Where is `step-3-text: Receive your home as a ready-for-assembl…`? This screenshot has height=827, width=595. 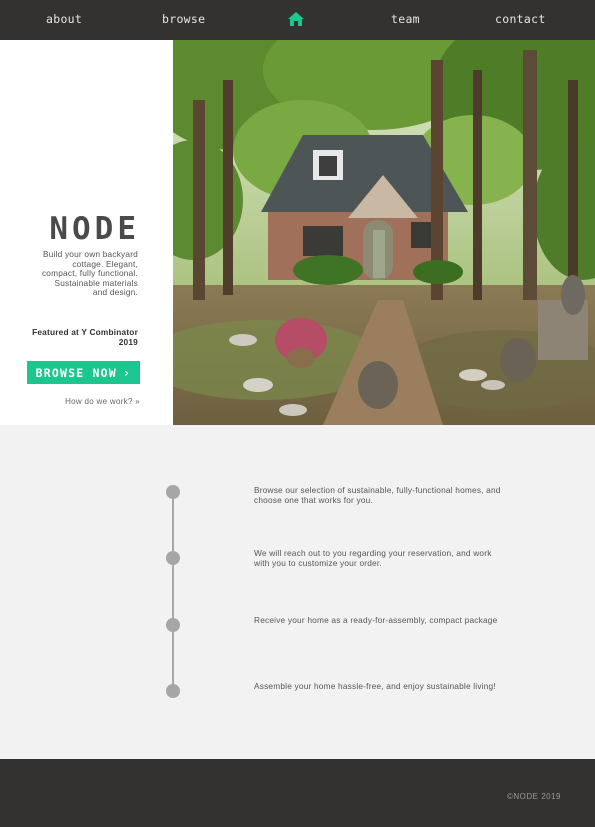
step-3-text: Receive your home as a ready-for-assembl… is located at coordinates (376, 620).